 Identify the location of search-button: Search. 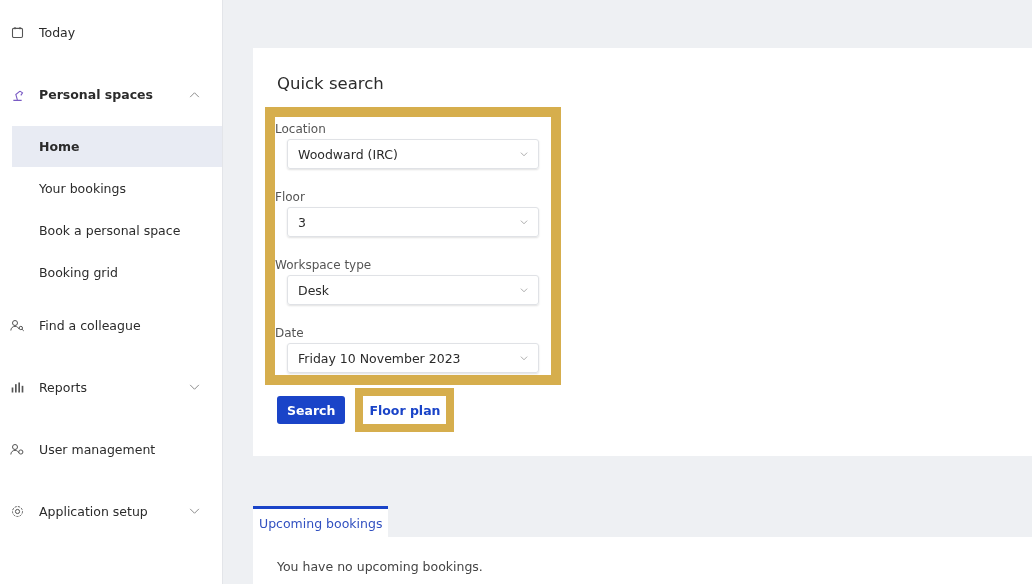
(311, 410).